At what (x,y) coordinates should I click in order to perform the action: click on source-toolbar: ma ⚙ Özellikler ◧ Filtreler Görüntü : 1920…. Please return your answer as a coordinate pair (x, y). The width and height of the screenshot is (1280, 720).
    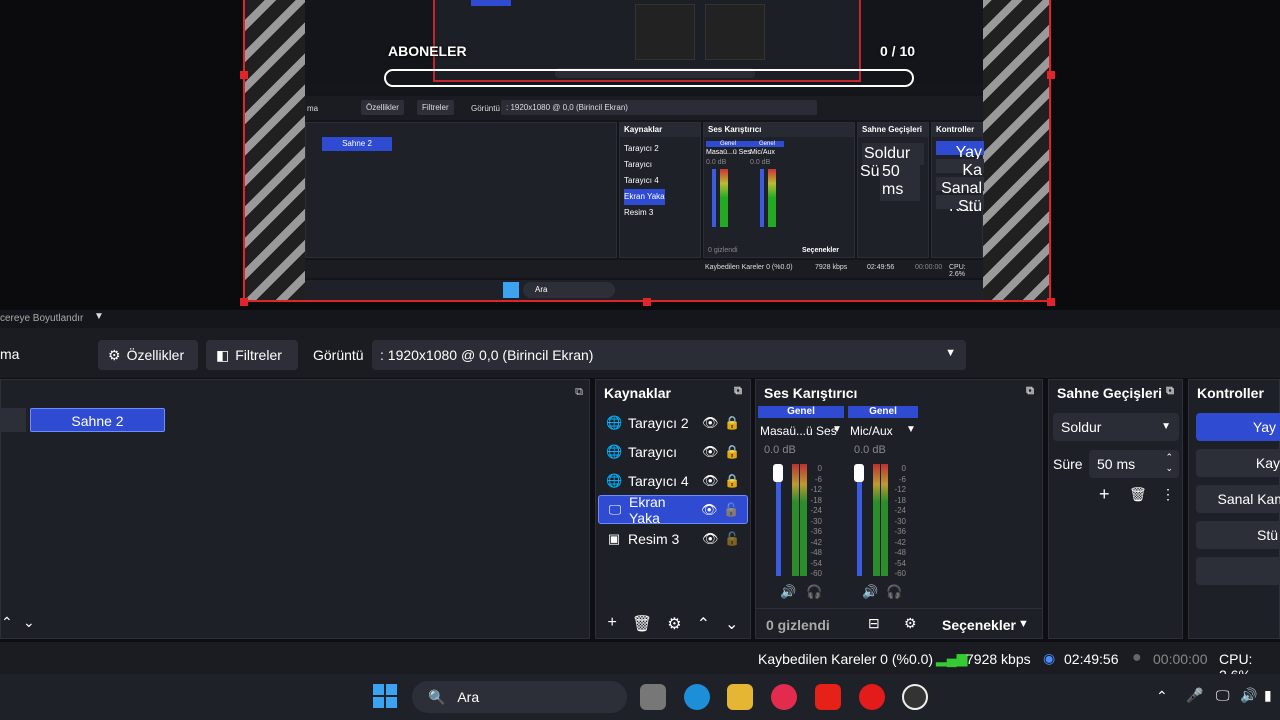
    Looking at the image, I should click on (640, 353).